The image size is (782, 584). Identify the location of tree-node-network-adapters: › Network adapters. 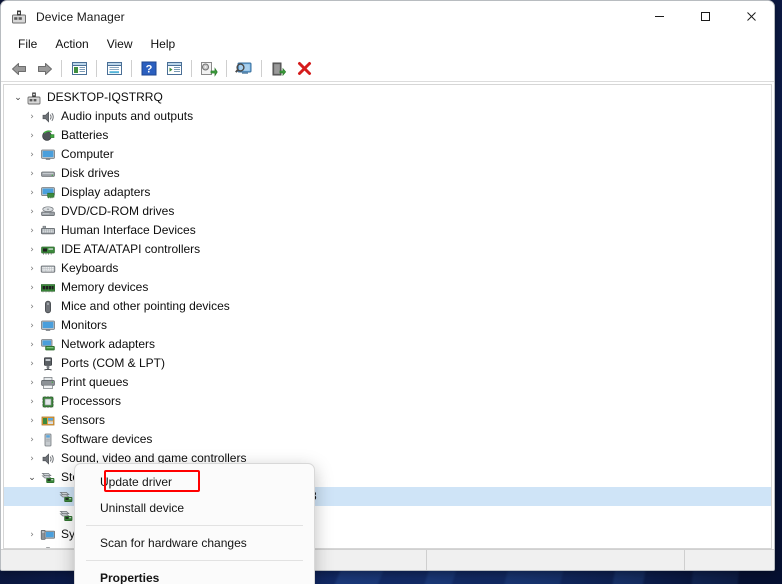
(387, 344).